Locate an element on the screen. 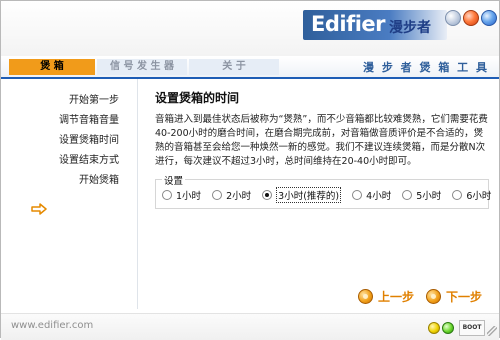 Image resolution: width=500 pixels, height=340 pixels. help-button is located at coordinates (489, 18).